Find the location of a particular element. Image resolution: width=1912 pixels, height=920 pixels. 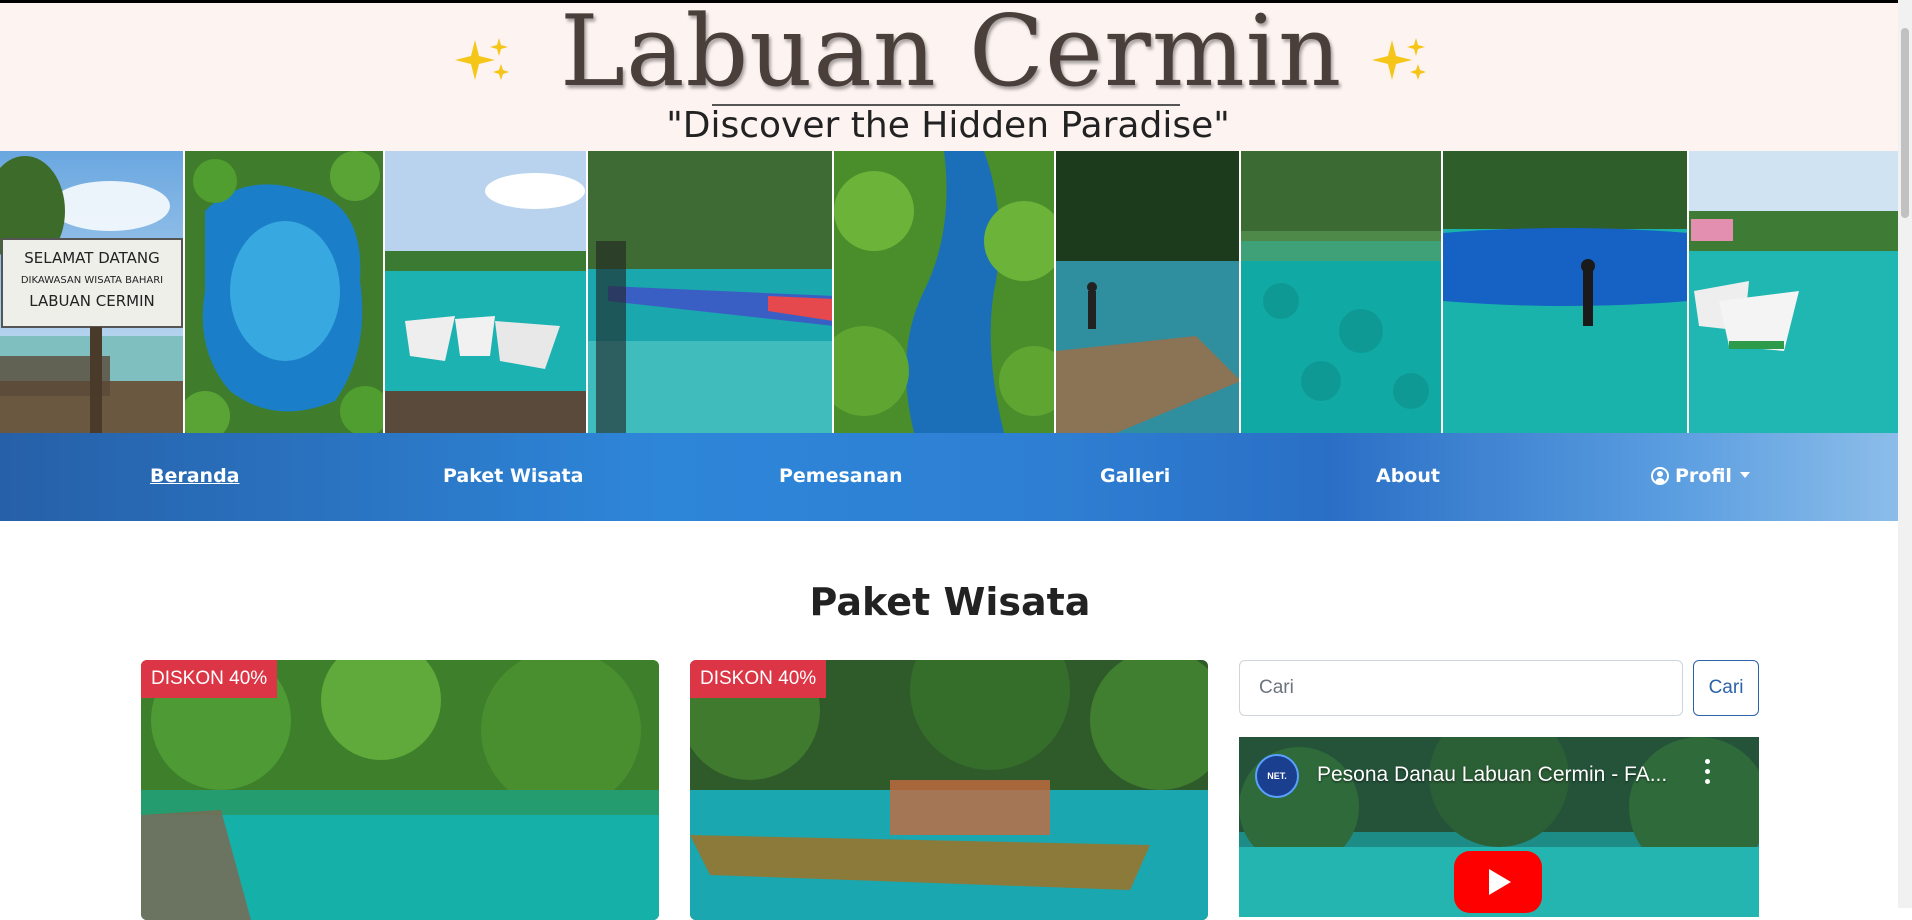

search-button: Cari is located at coordinates (1726, 688).